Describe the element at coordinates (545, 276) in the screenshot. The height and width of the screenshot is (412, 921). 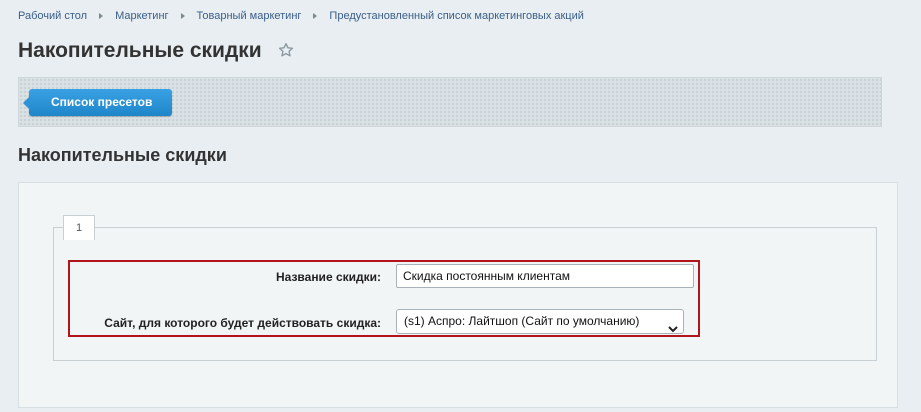
I see `discount-name-input` at that location.